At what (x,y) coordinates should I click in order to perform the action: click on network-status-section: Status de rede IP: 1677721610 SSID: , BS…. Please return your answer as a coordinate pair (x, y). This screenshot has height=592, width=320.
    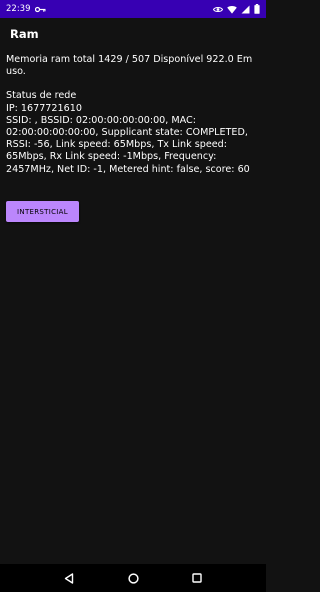
    Looking at the image, I should click on (135, 132).